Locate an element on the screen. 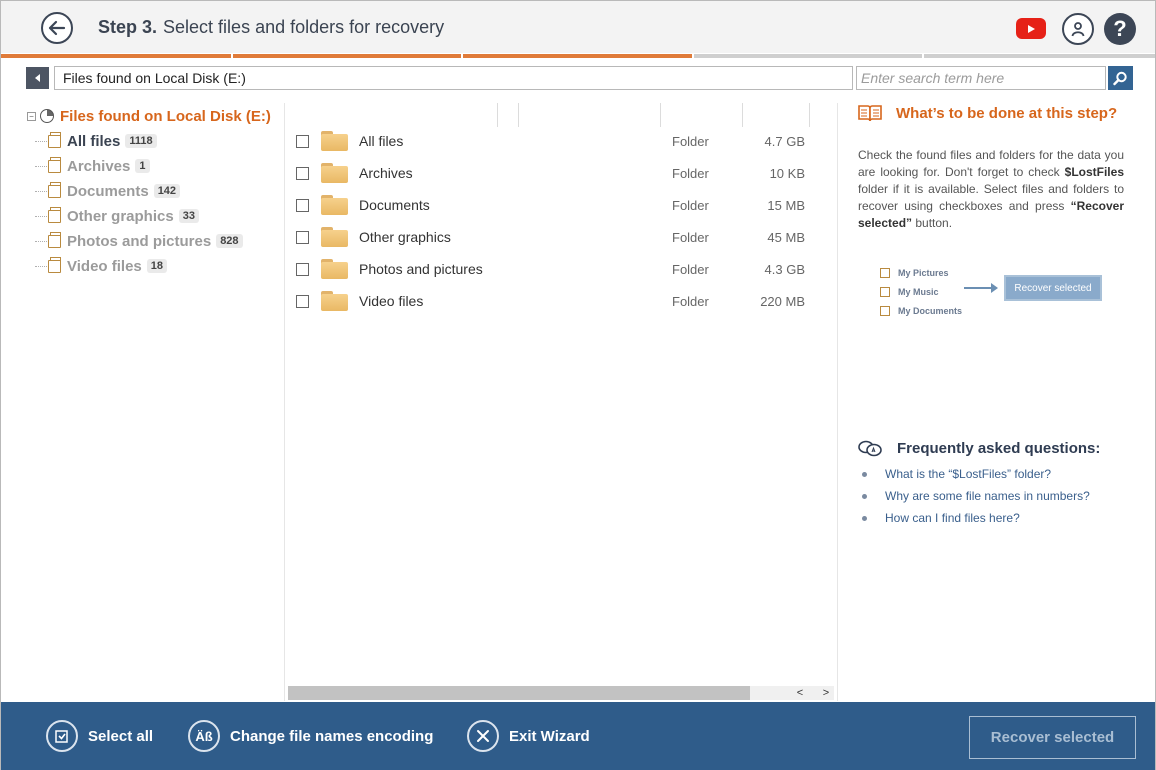 This screenshot has height=770, width=1156. file-name: All files is located at coordinates (381, 141).